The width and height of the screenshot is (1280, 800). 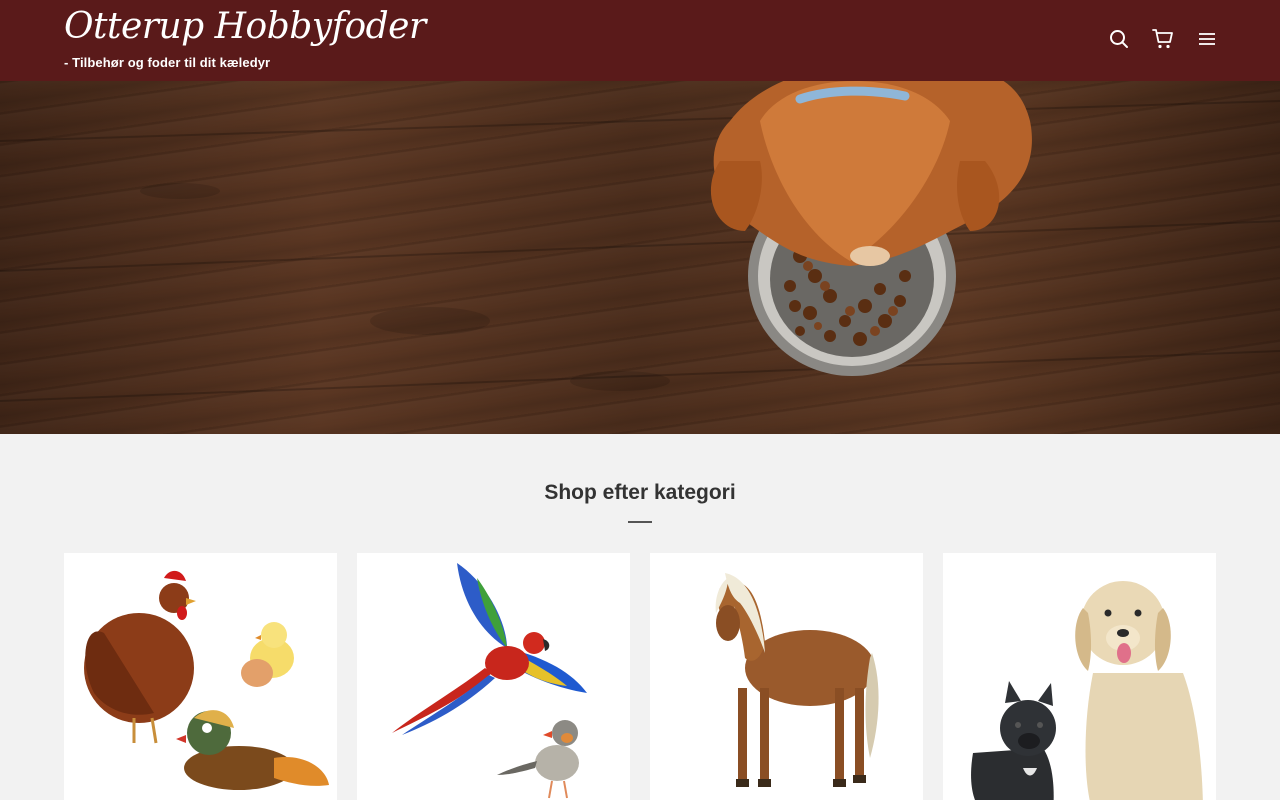 I want to click on cart-icon, so click(x=1163, y=39).